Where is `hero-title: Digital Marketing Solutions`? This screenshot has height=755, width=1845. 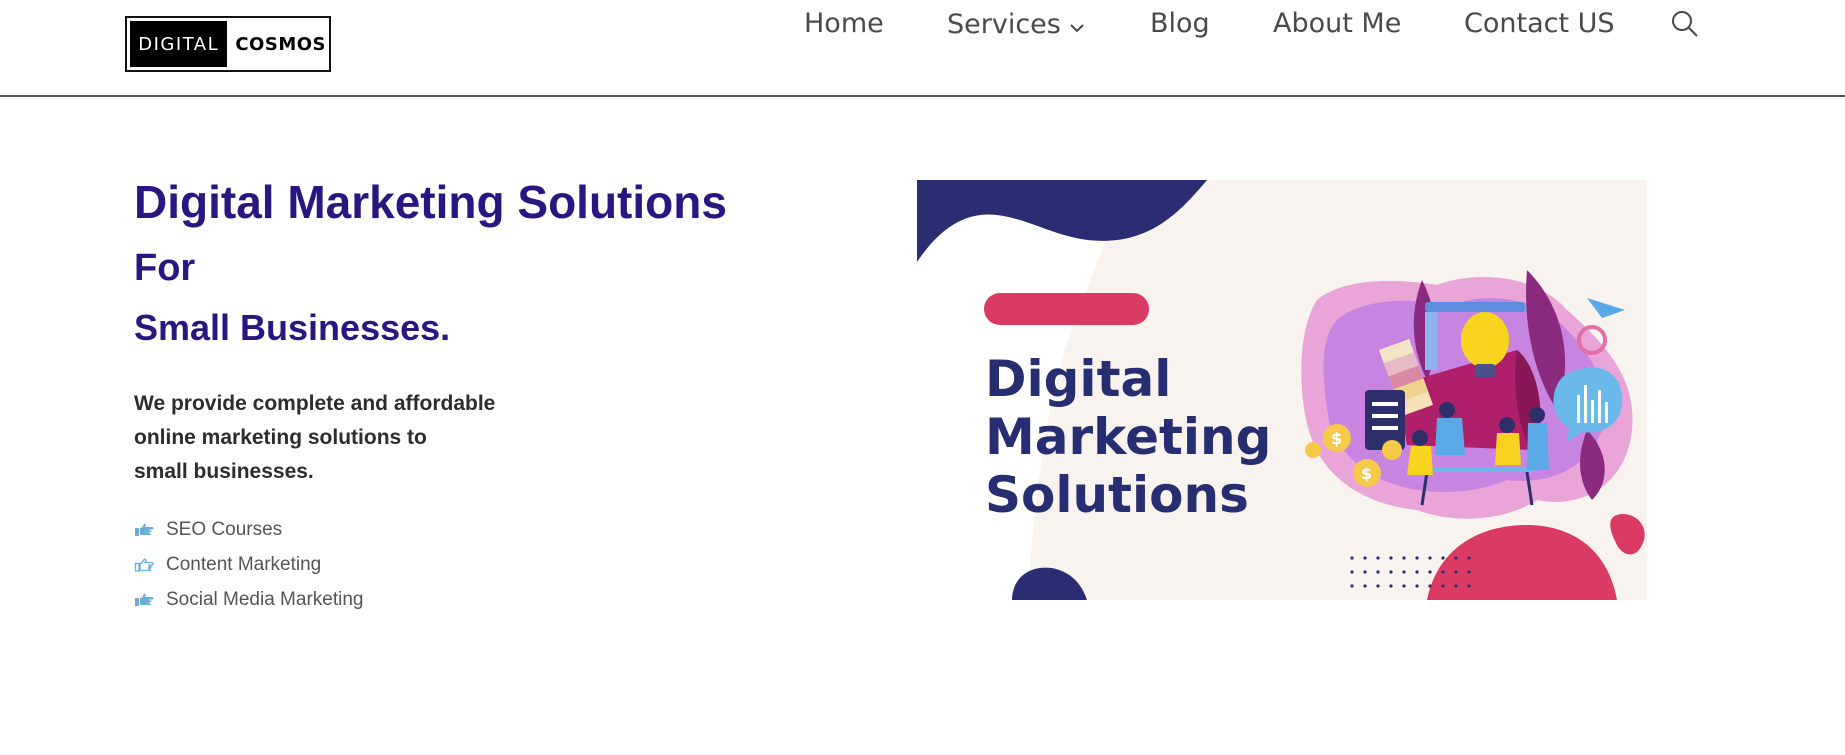
hero-title: Digital Marketing Solutions is located at coordinates (430, 202).